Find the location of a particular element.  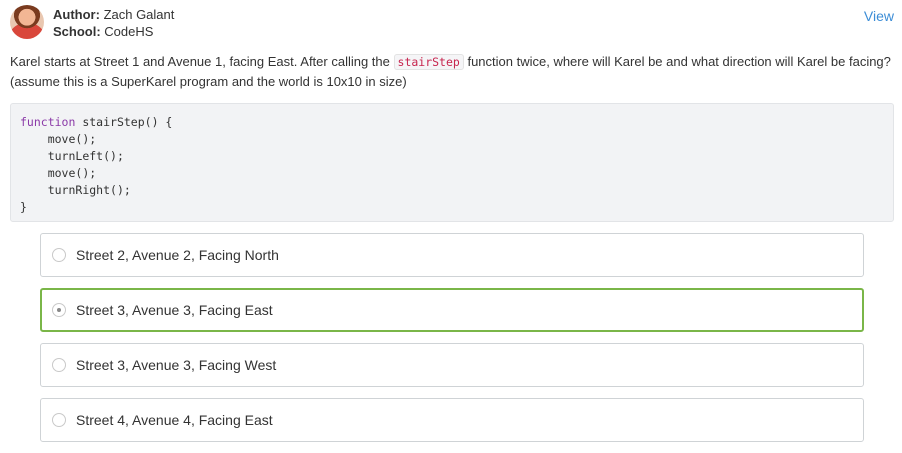

school-label: School: is located at coordinates (77, 31).